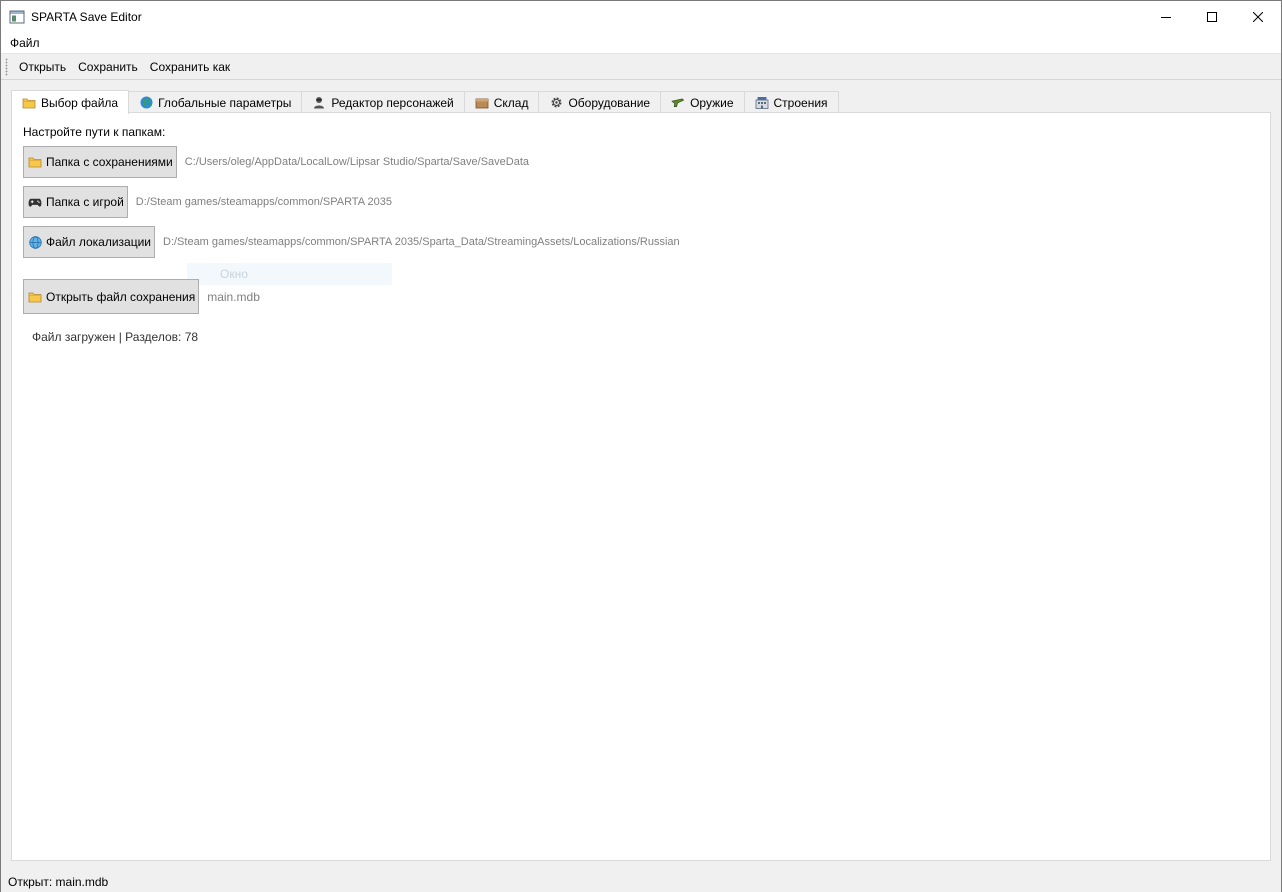 Image resolution: width=1282 pixels, height=892 pixels. I want to click on minimize-icon, so click(1166, 17).